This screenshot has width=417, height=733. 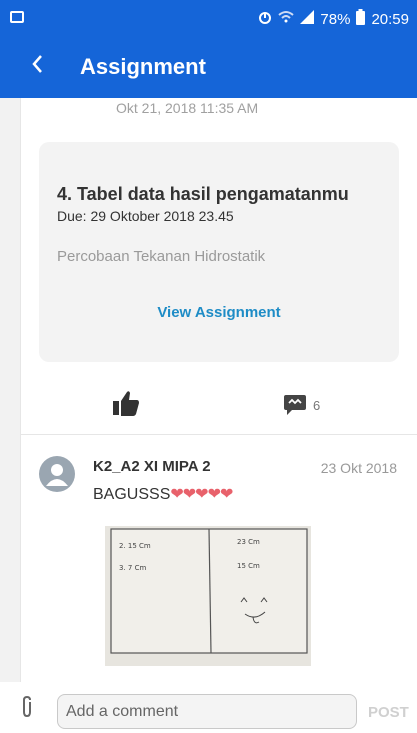 What do you see at coordinates (248, 542) in the screenshot?
I see `photo-note-right-1: 23 Cm` at bounding box center [248, 542].